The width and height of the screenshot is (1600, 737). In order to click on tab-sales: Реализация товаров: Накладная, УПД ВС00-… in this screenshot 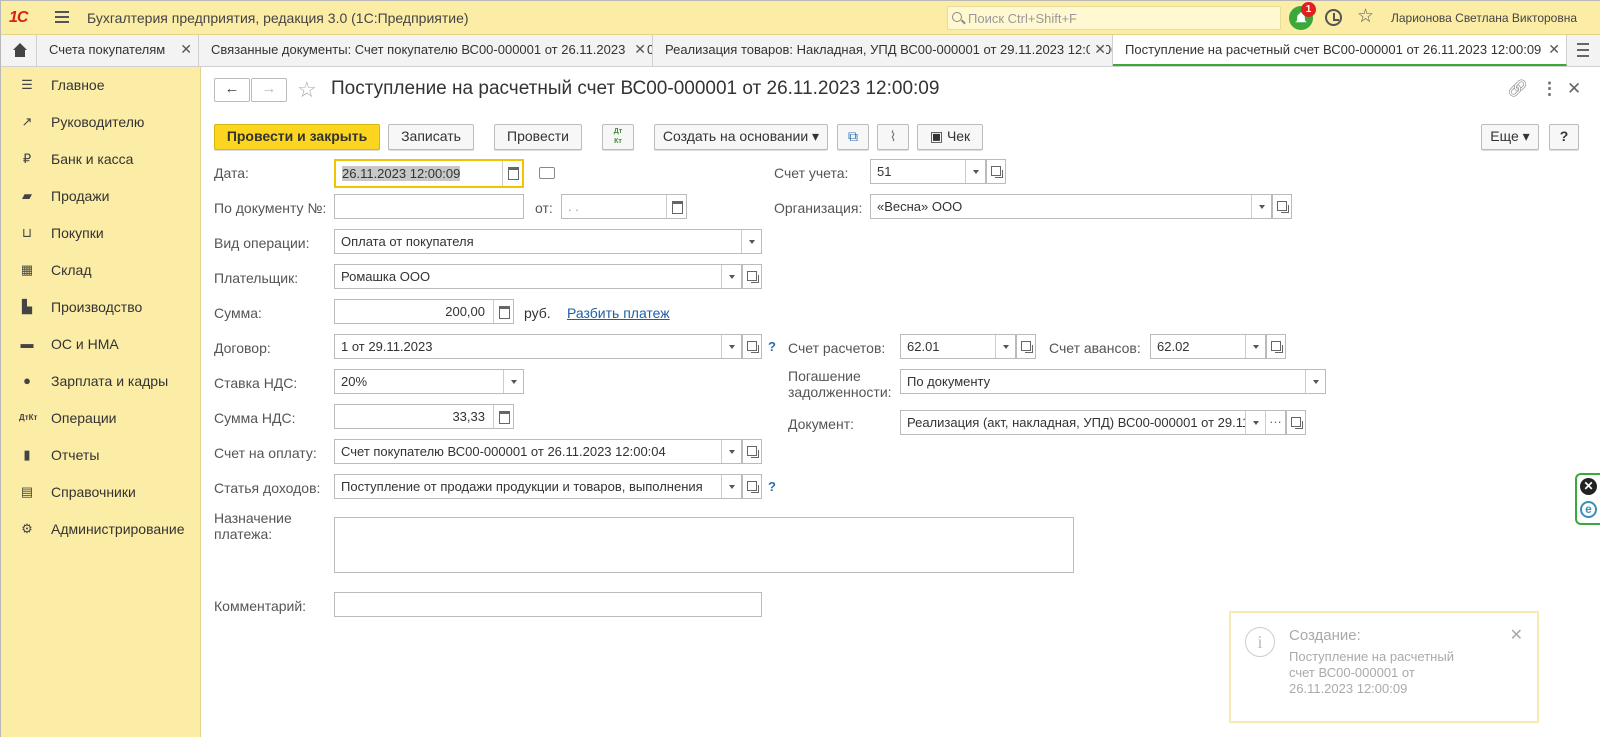, I will do `click(883, 50)`.